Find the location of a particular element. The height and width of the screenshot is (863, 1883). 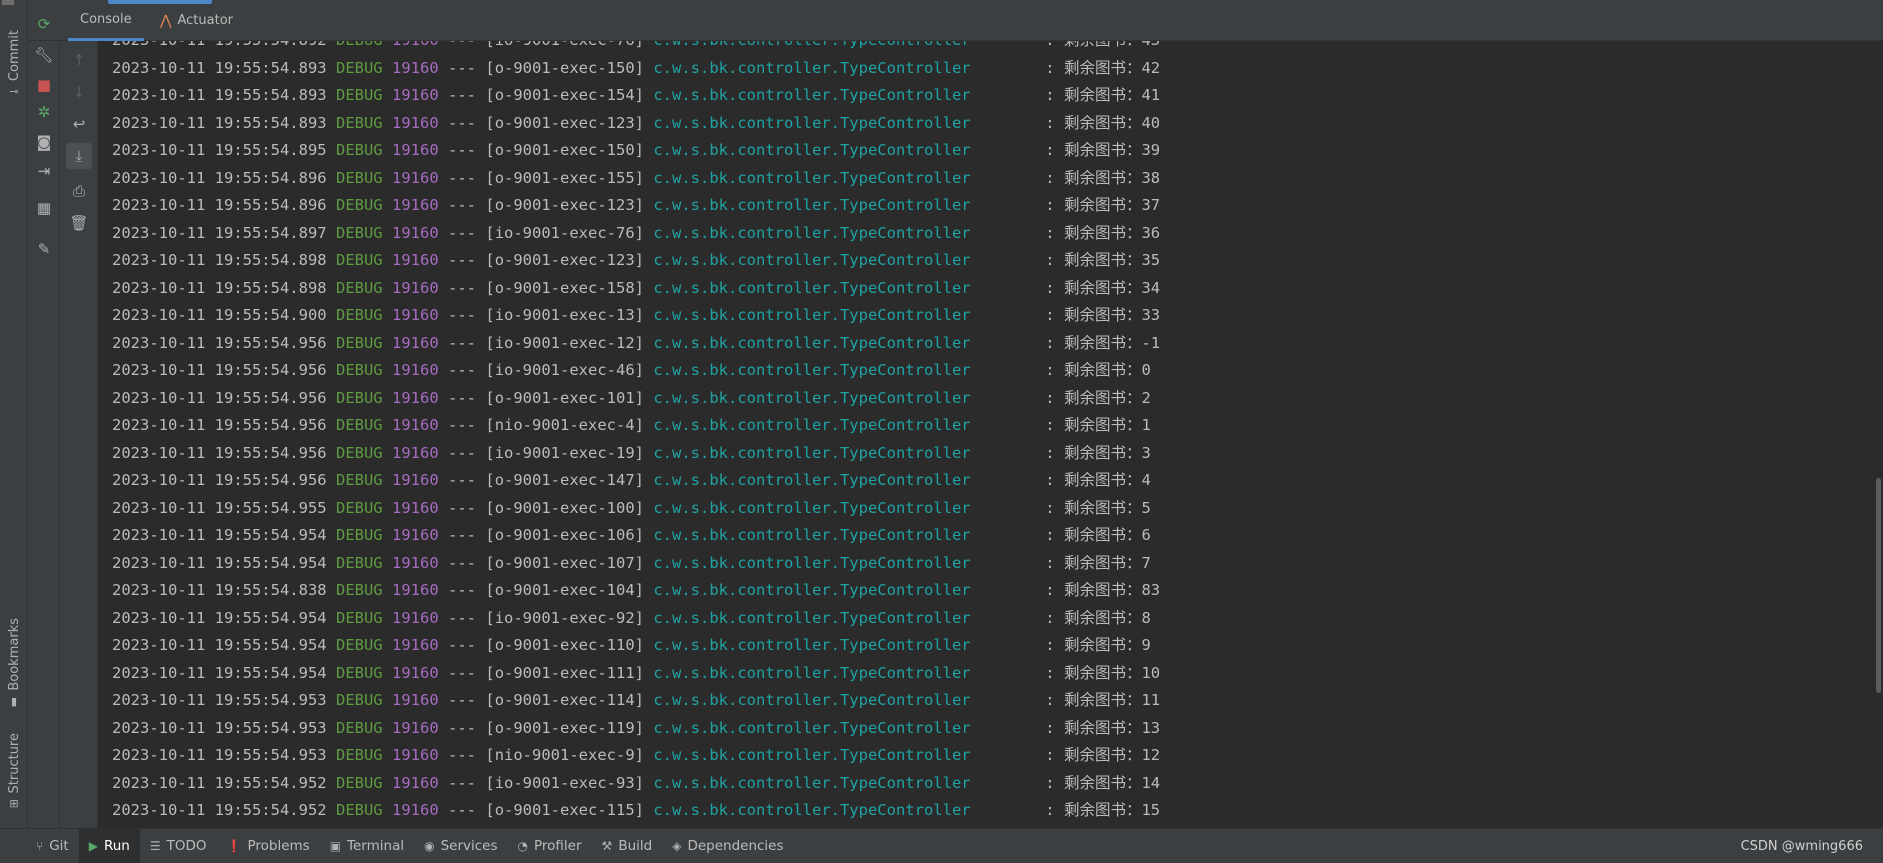

hammer-icon: ⚒ is located at coordinates (607, 846).